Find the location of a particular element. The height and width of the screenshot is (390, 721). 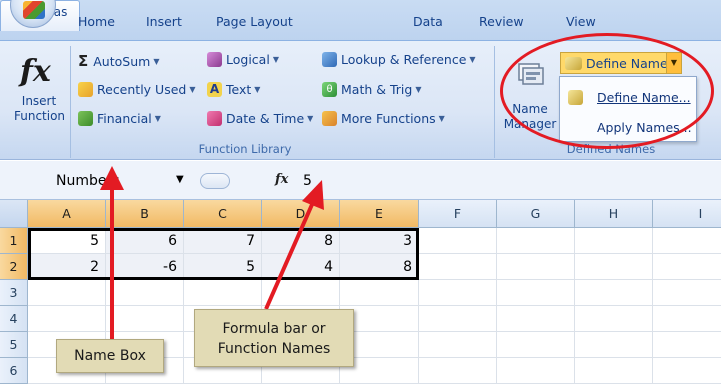

lookup-reference-button: Lookup & Reference ▼ is located at coordinates (399, 59).